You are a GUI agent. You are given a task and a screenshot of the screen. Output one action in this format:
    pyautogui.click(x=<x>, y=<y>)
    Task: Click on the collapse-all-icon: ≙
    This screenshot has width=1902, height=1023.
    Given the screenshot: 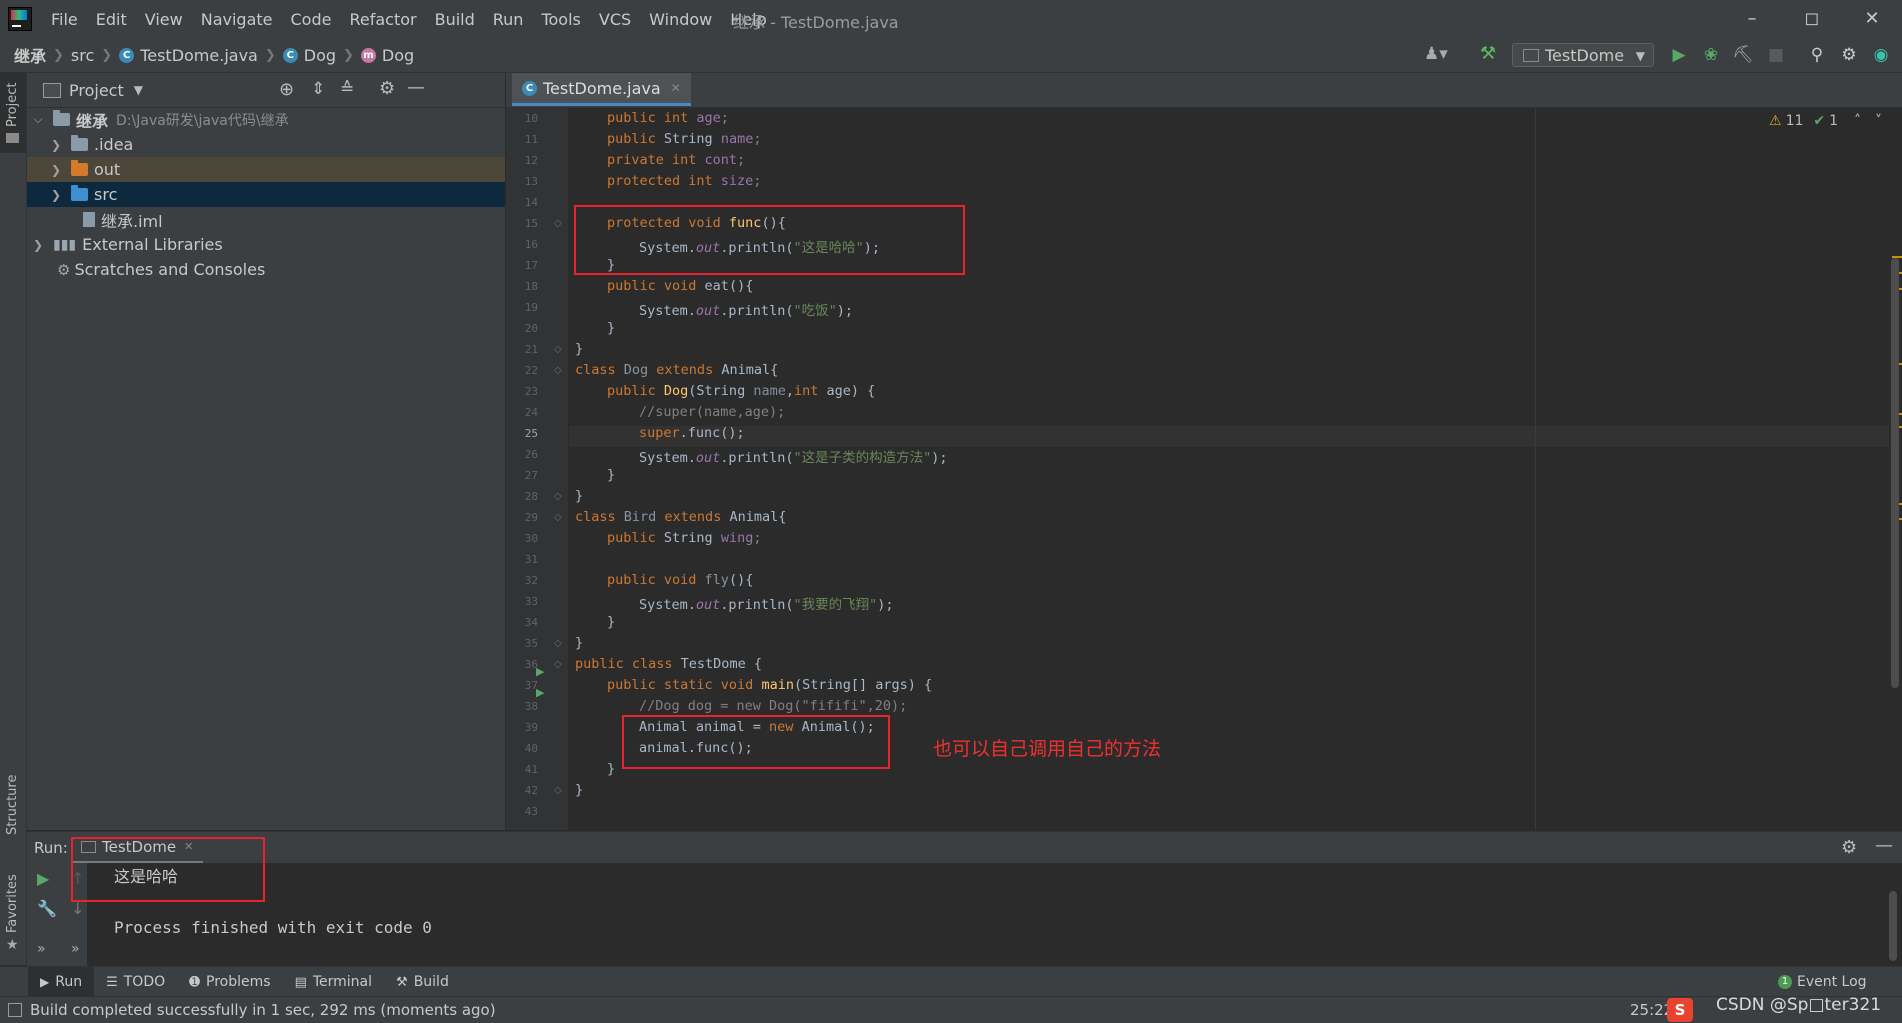 What is the action you would take?
    pyautogui.click(x=347, y=89)
    